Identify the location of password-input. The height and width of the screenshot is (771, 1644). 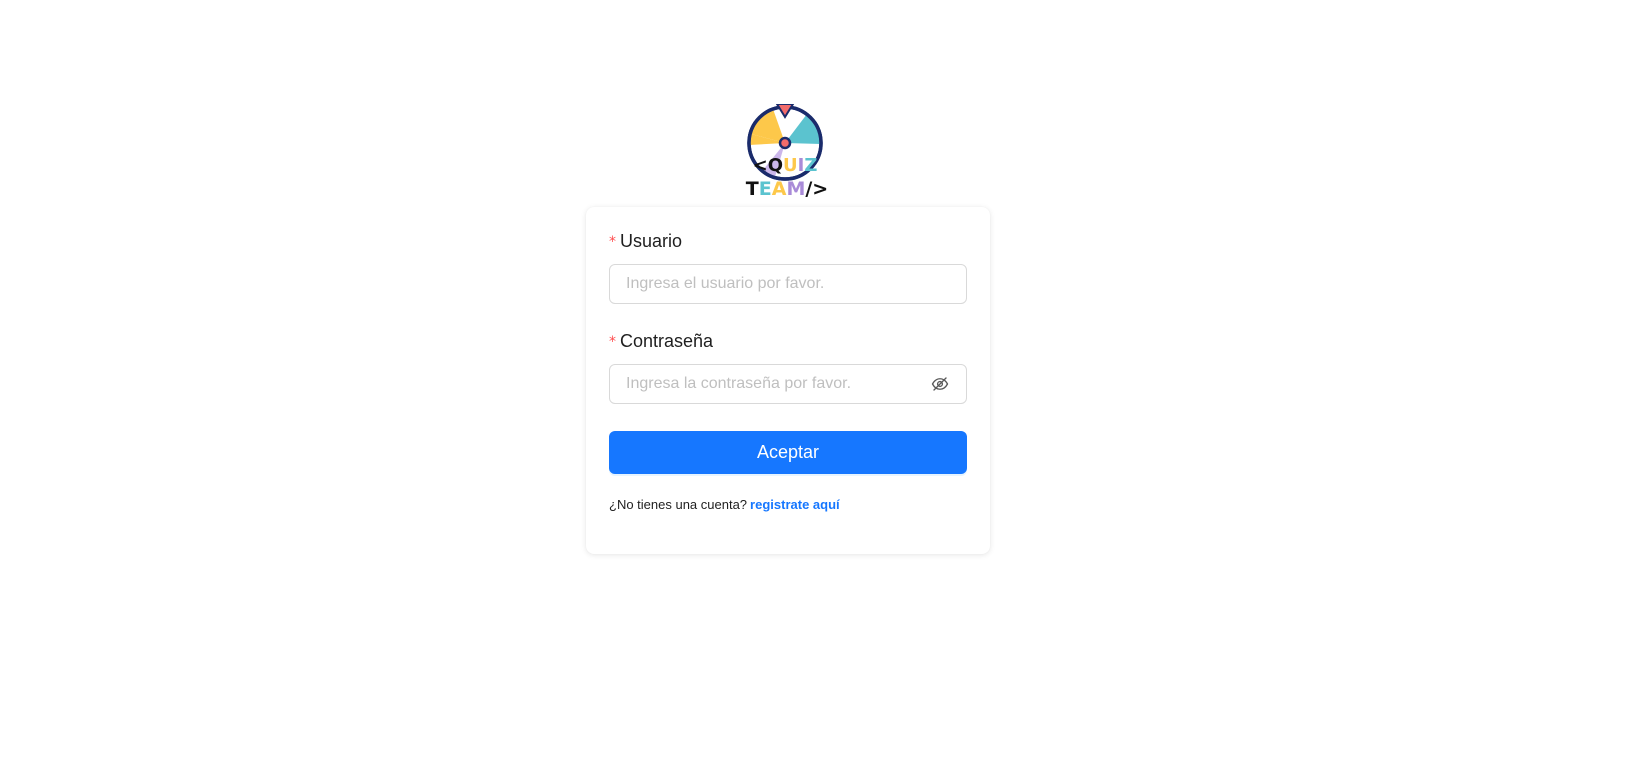
(778, 384).